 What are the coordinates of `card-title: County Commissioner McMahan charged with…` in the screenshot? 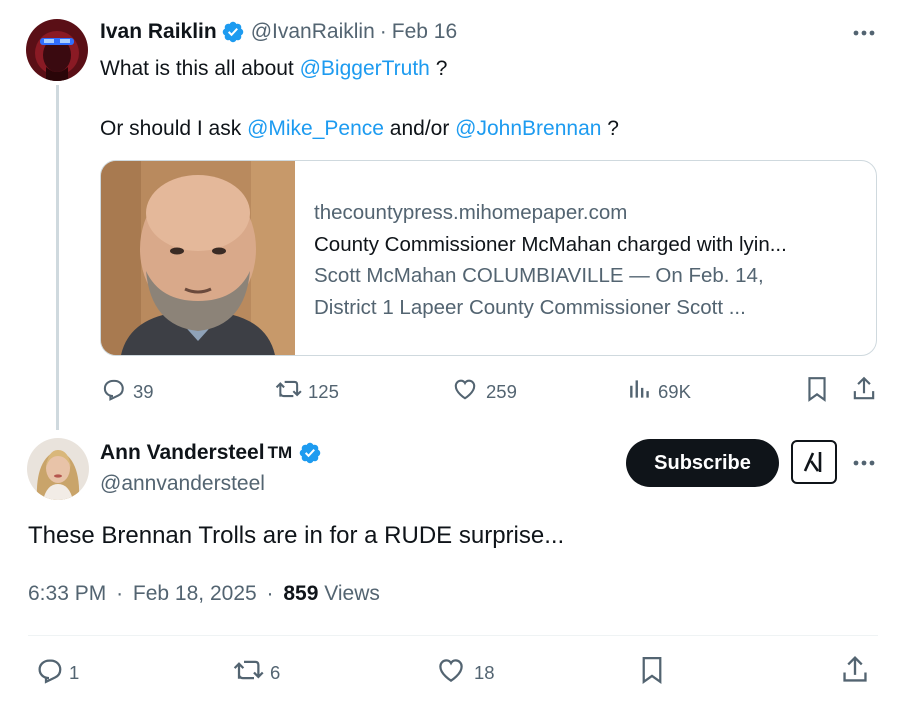 It's located at (550, 244).